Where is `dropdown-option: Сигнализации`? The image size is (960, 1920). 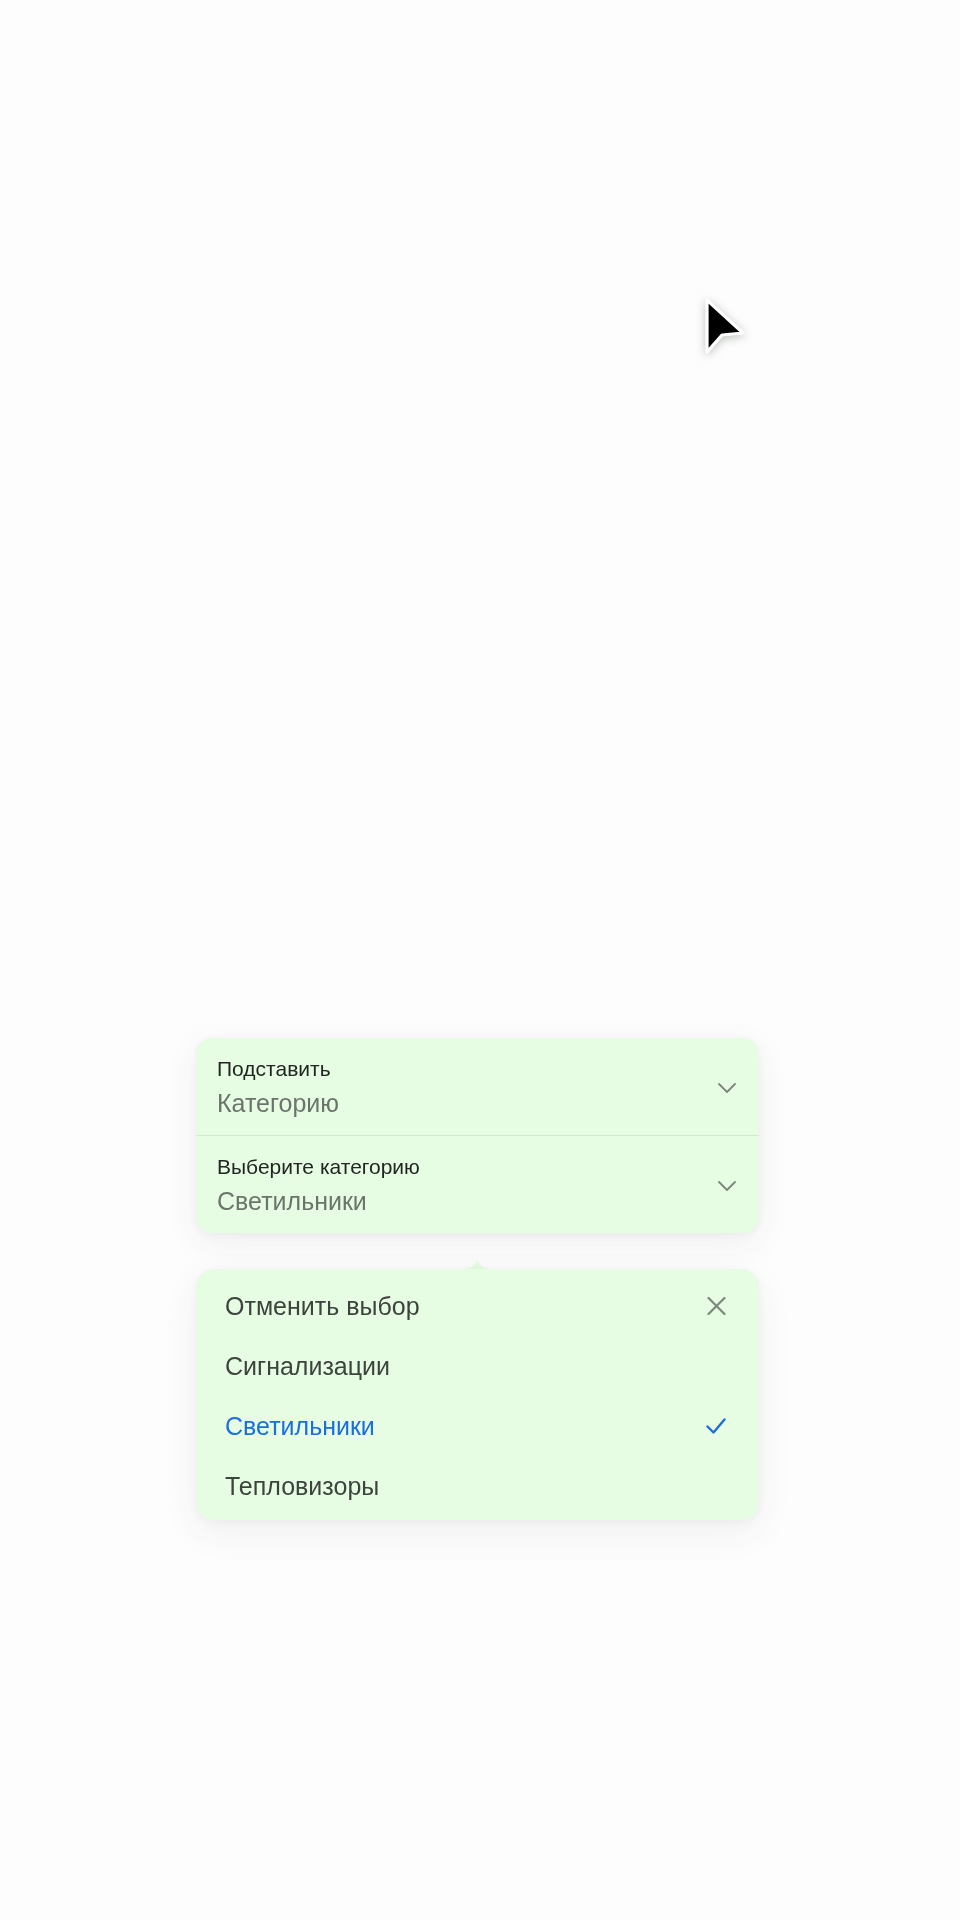 dropdown-option: Сигнализации is located at coordinates (477, 1366).